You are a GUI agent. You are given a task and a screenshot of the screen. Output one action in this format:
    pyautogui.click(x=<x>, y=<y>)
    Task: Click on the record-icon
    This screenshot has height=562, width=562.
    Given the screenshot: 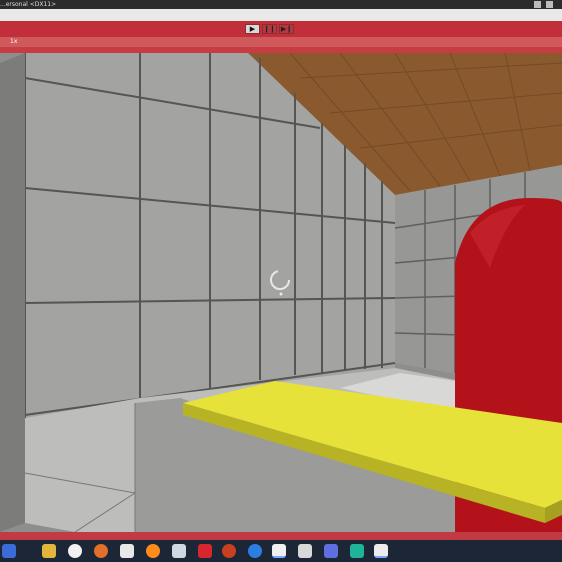 What is the action you would take?
    pyautogui.click(x=205, y=551)
    